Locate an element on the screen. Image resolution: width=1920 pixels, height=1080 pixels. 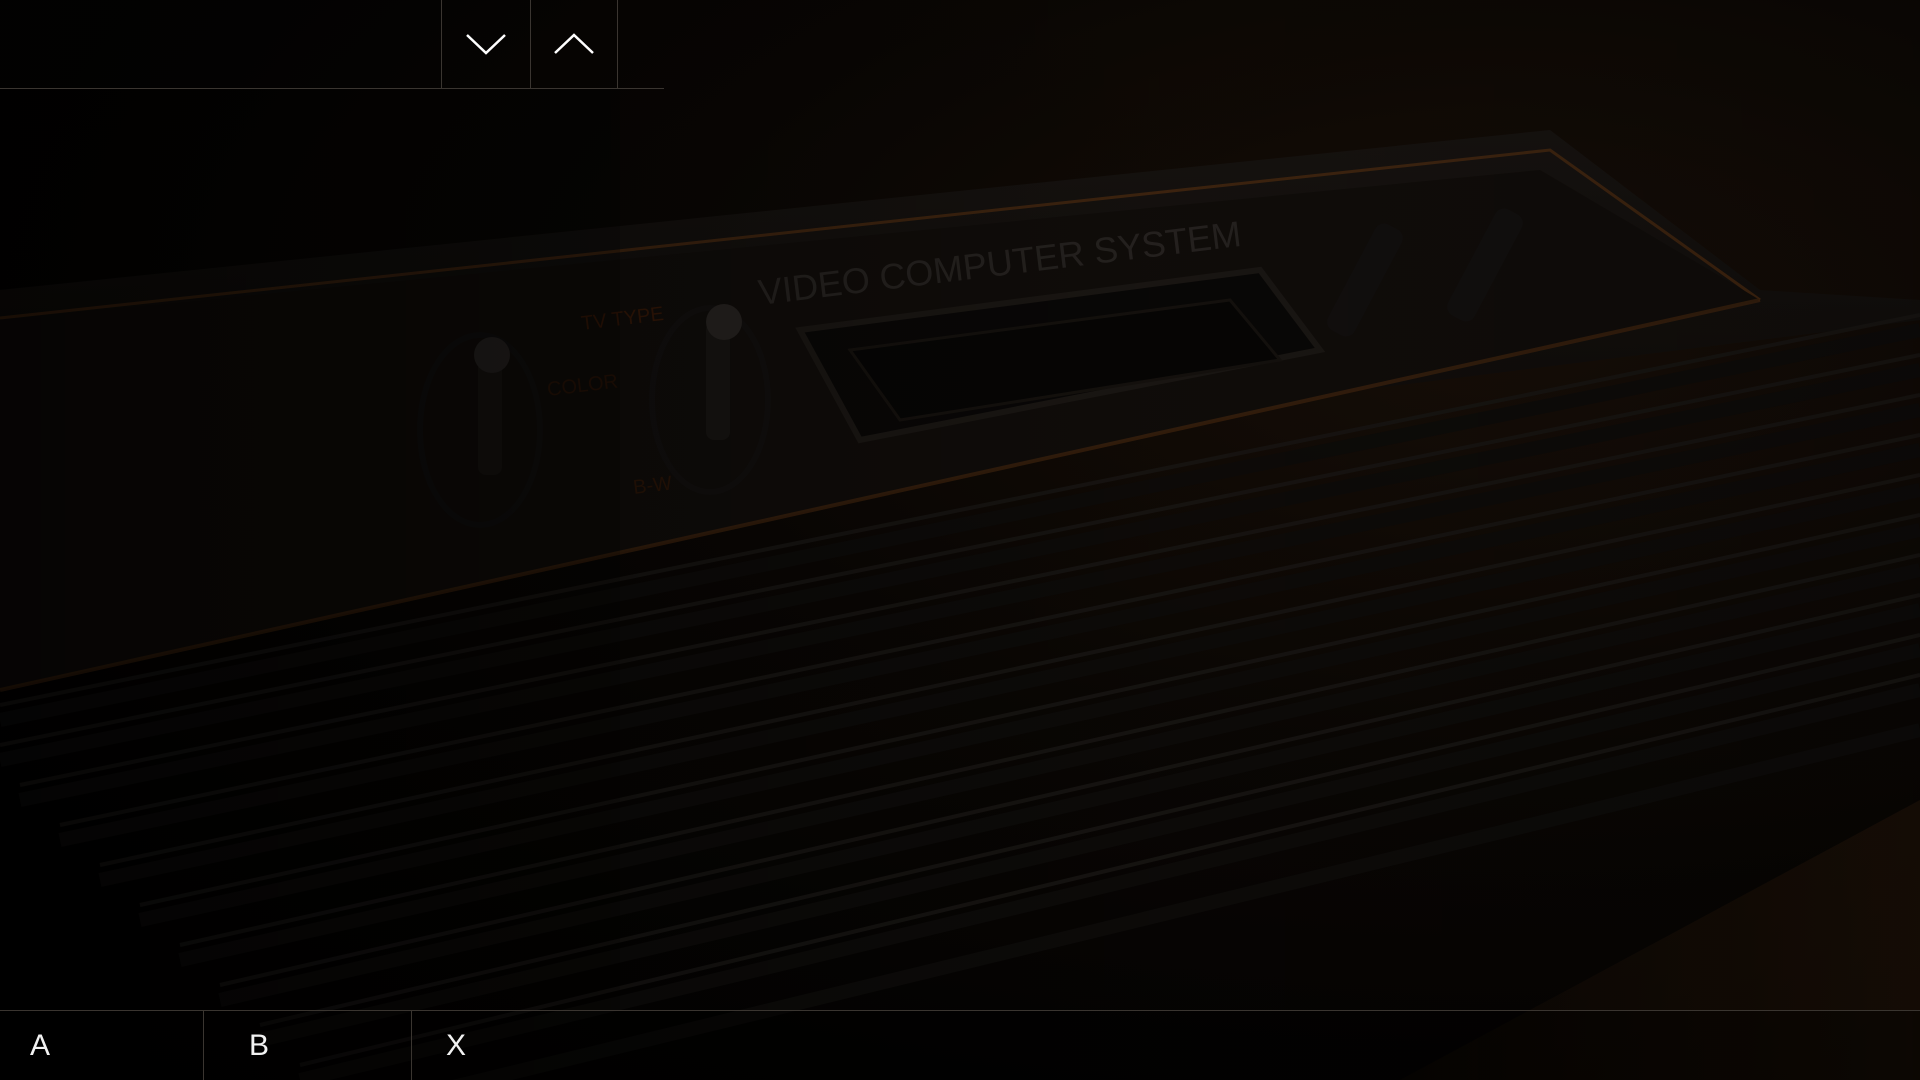
button-hint-bar: A B X is located at coordinates (960, 1045).